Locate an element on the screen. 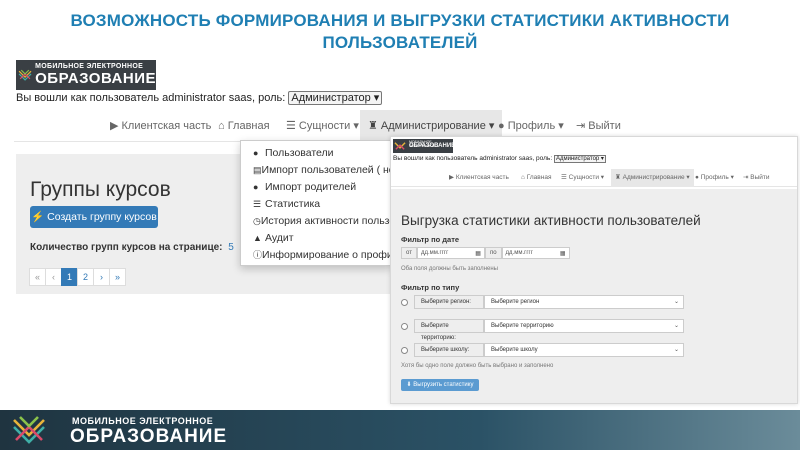  territory-select-value: Выберите территорию is located at coordinates (522, 326).